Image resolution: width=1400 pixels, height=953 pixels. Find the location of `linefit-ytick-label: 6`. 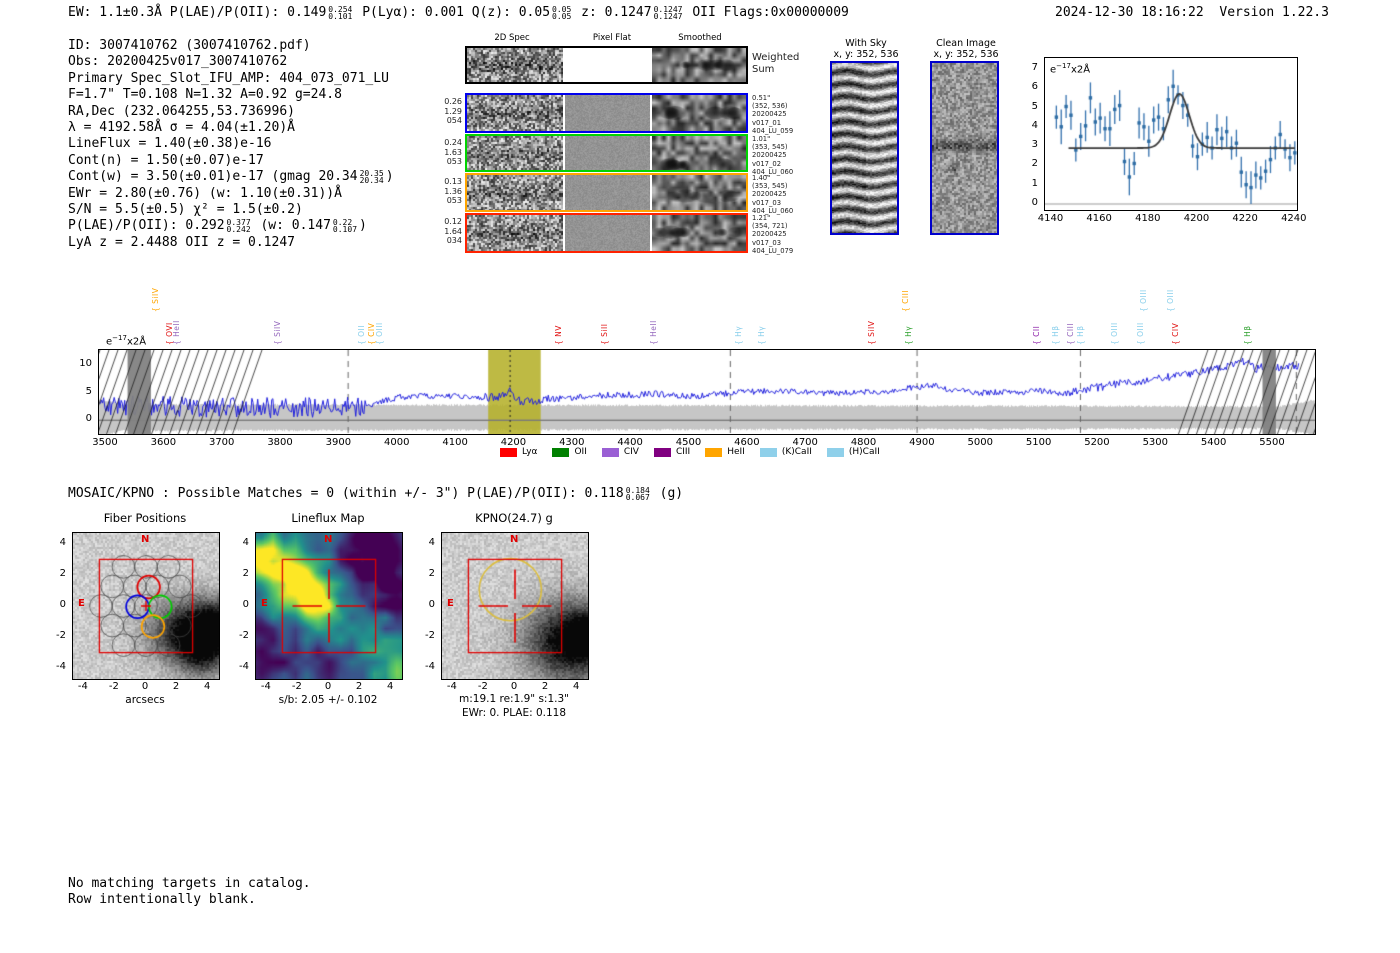

linefit-ytick-label: 6 is located at coordinates (1034, 87).